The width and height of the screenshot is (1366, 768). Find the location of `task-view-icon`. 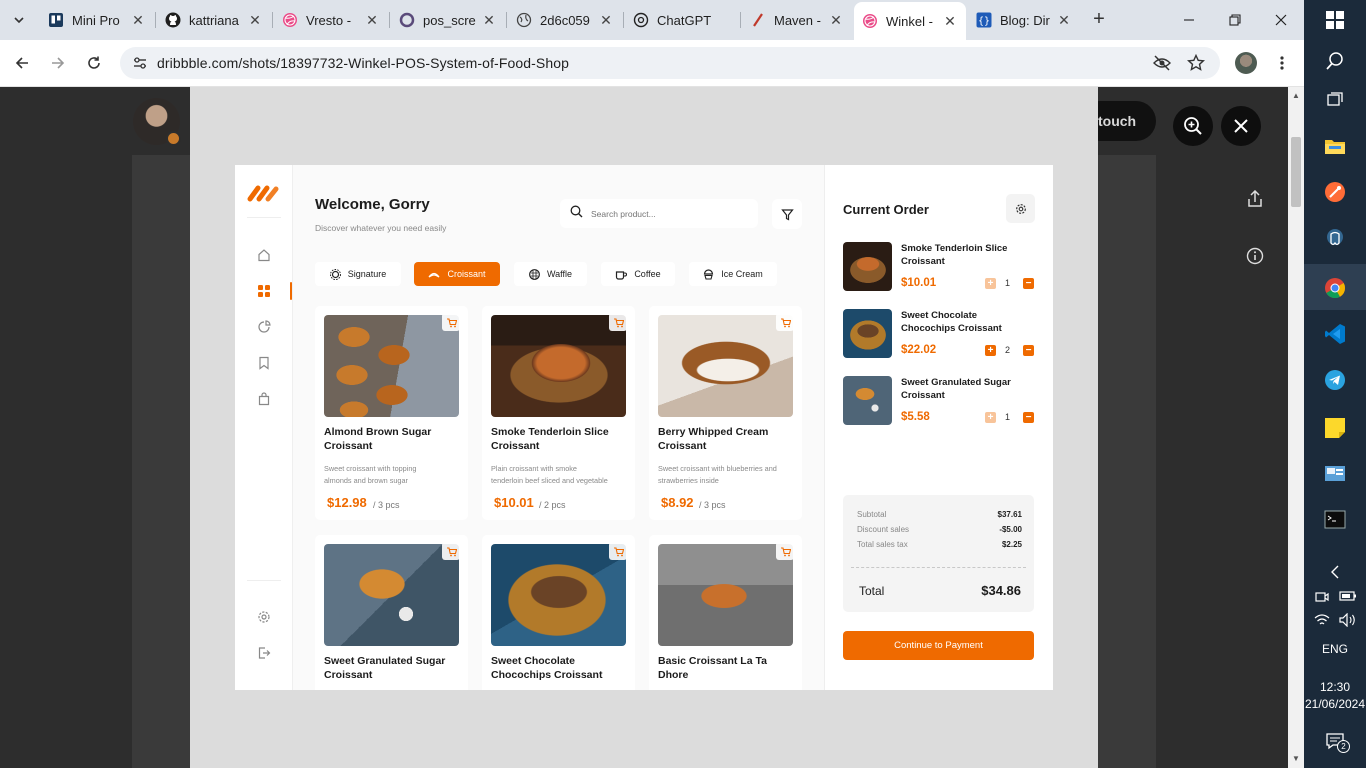

task-view-icon is located at coordinates (1335, 100).